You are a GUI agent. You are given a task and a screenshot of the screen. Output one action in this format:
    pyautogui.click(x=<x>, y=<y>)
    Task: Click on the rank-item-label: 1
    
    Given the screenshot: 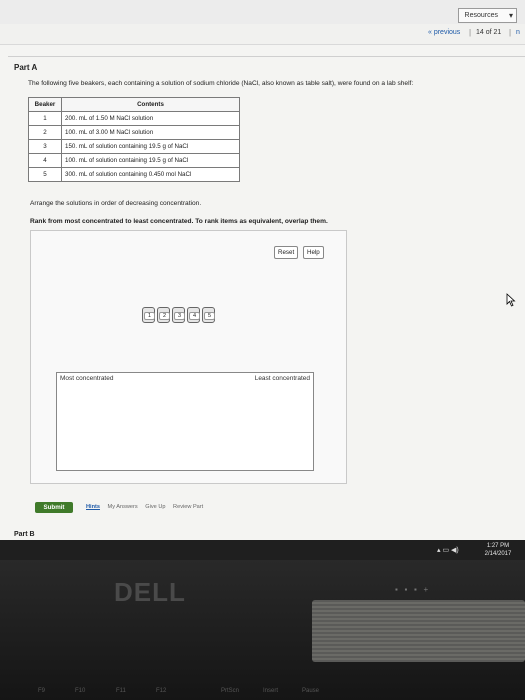 What is the action you would take?
    pyautogui.click(x=149, y=316)
    